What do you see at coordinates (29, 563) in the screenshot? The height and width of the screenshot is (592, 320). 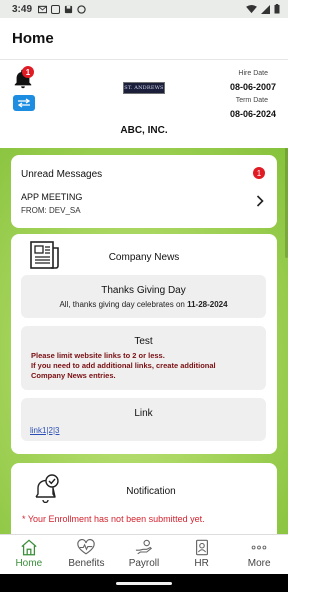 I see `nav-home-label: Home` at bounding box center [29, 563].